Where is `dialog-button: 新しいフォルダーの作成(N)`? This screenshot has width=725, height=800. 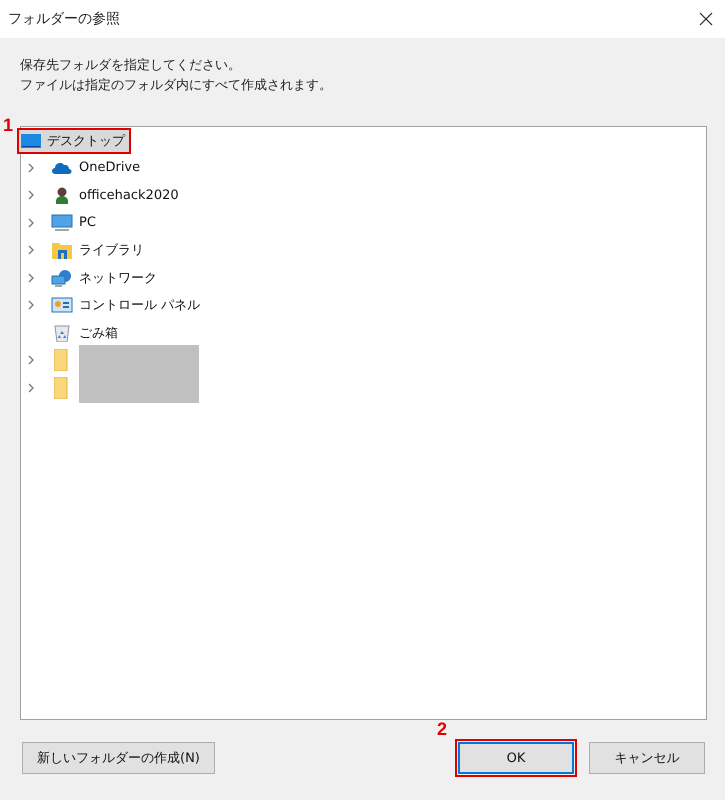
dialog-button: 新しいフォルダーの作成(N) is located at coordinates (118, 758).